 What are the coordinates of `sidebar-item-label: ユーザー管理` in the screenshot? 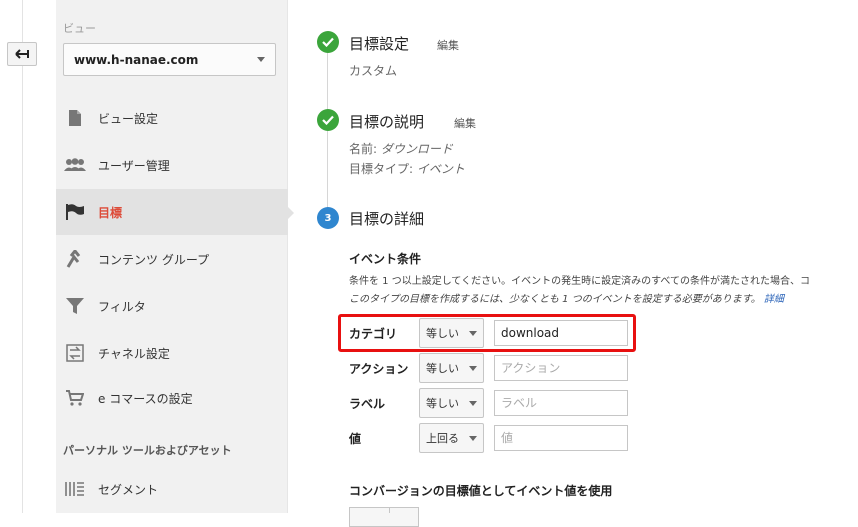 It's located at (134, 165).